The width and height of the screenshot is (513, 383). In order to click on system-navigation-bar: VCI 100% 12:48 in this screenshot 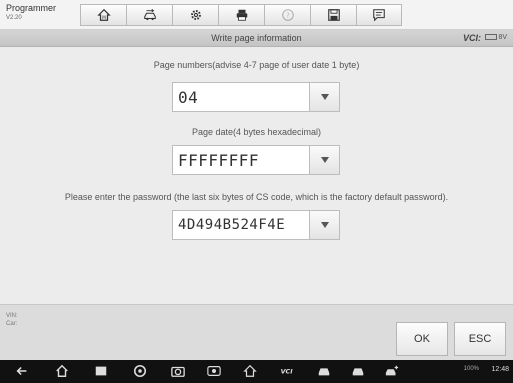, I will do `click(256, 371)`.